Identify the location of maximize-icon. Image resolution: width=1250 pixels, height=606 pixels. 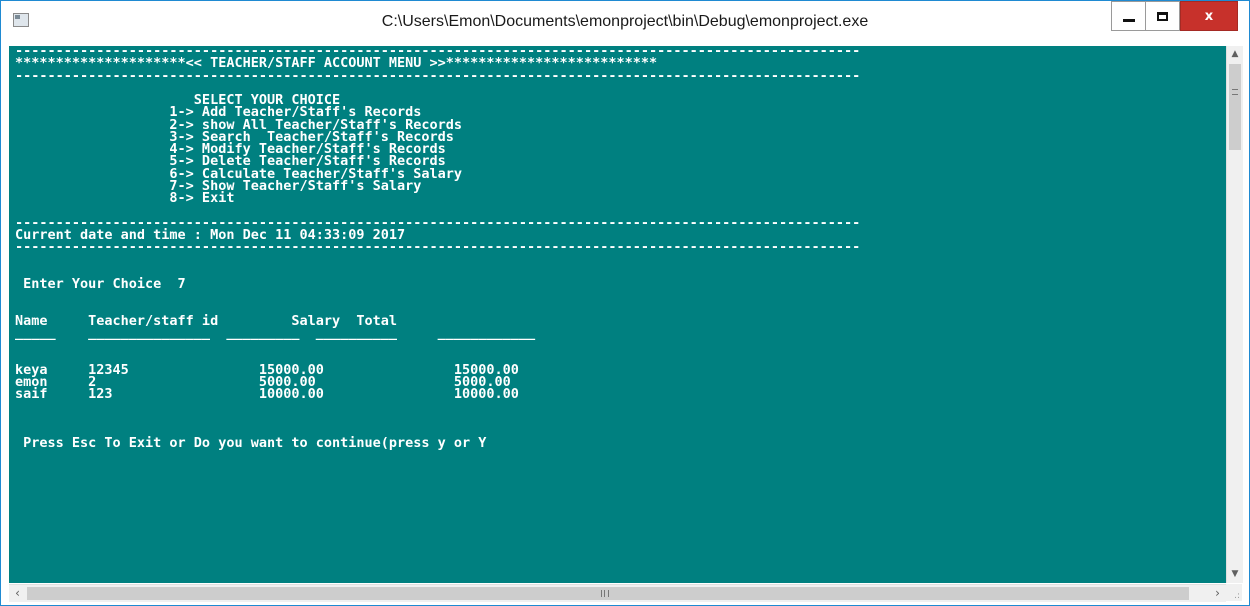
(1162, 16).